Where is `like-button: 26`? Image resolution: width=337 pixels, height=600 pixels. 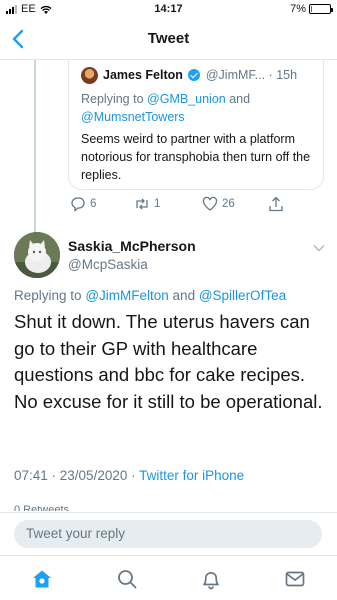
like-button: 26 is located at coordinates (218, 204).